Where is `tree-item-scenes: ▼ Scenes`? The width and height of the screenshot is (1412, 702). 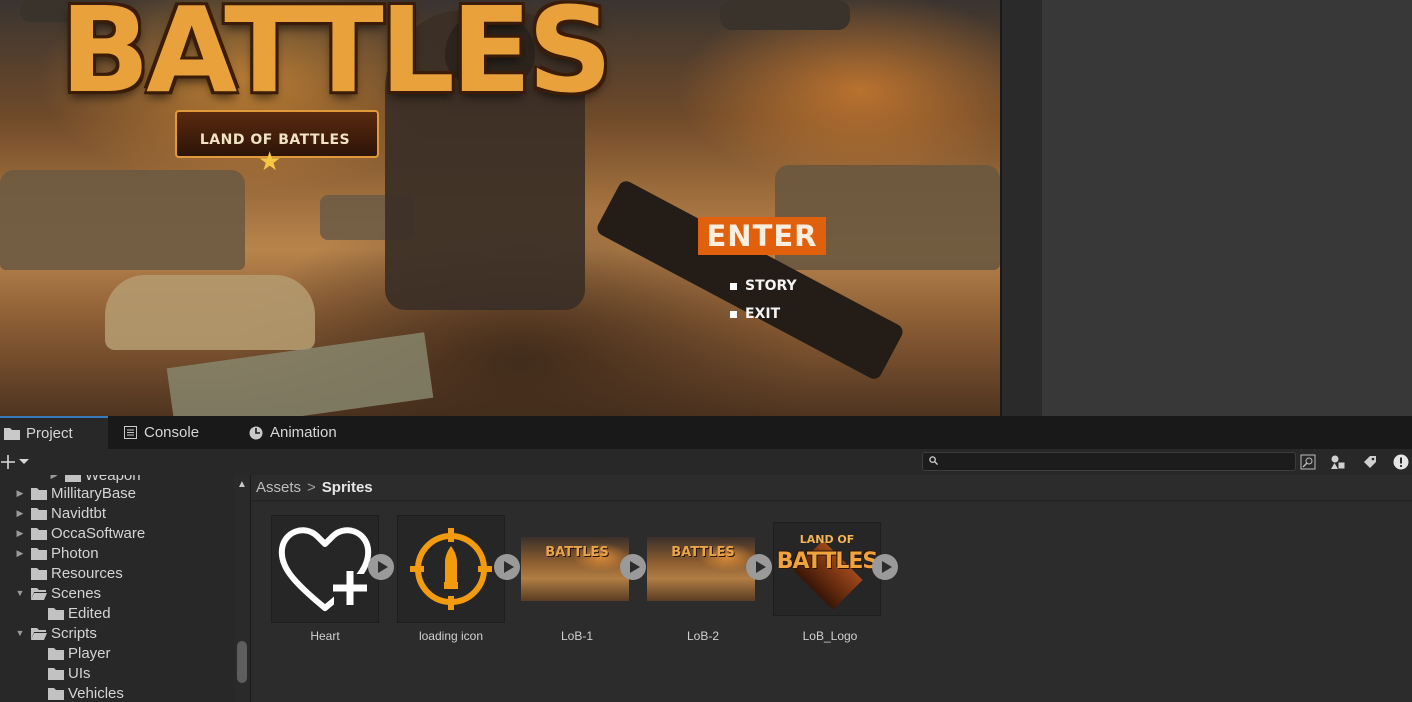 tree-item-scenes: ▼ Scenes is located at coordinates (58, 593).